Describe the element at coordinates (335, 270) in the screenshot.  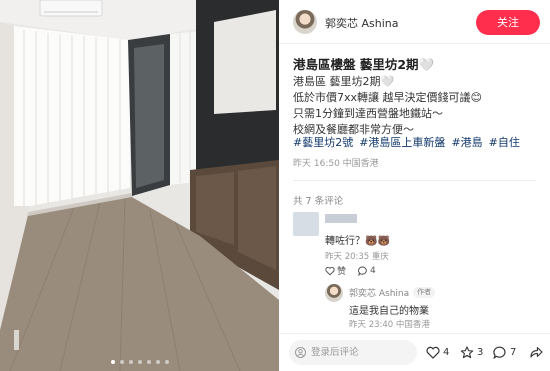
I see `comment-like-button: 赞` at that location.